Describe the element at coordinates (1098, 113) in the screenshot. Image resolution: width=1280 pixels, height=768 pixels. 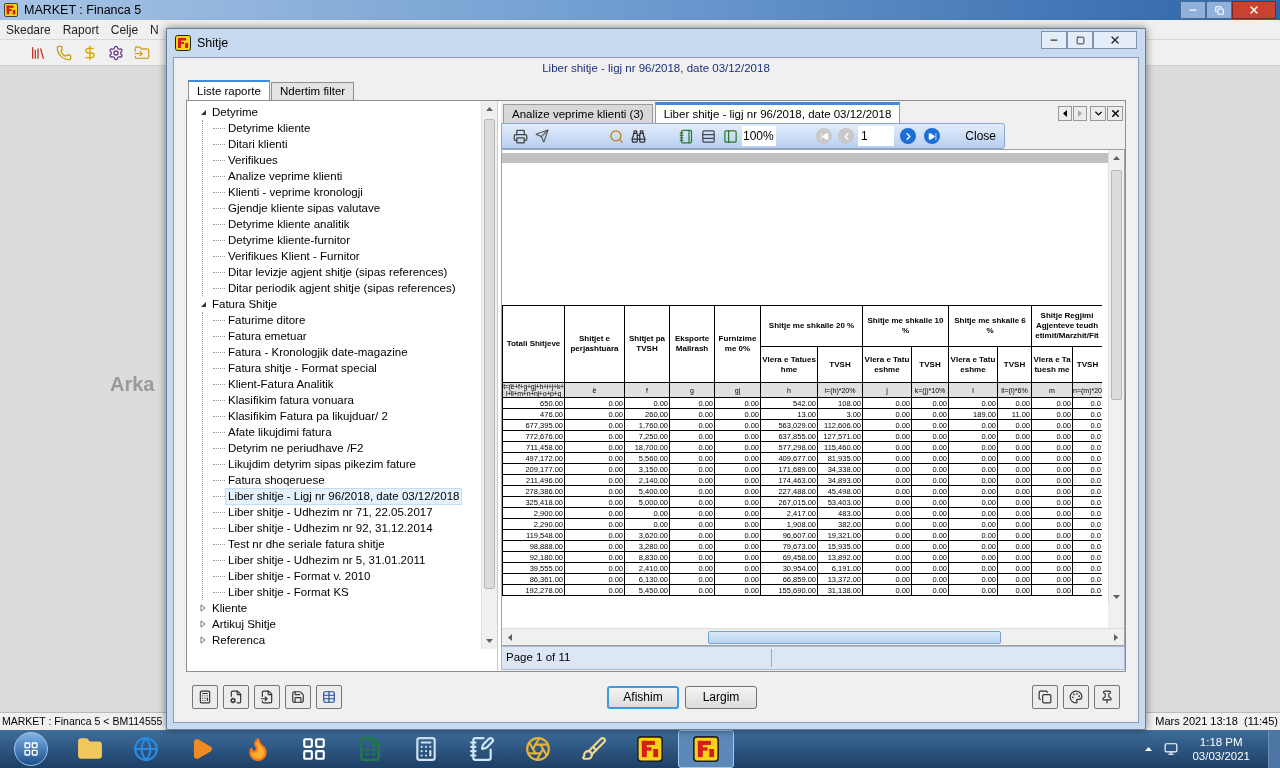
I see `tab-list-button` at that location.